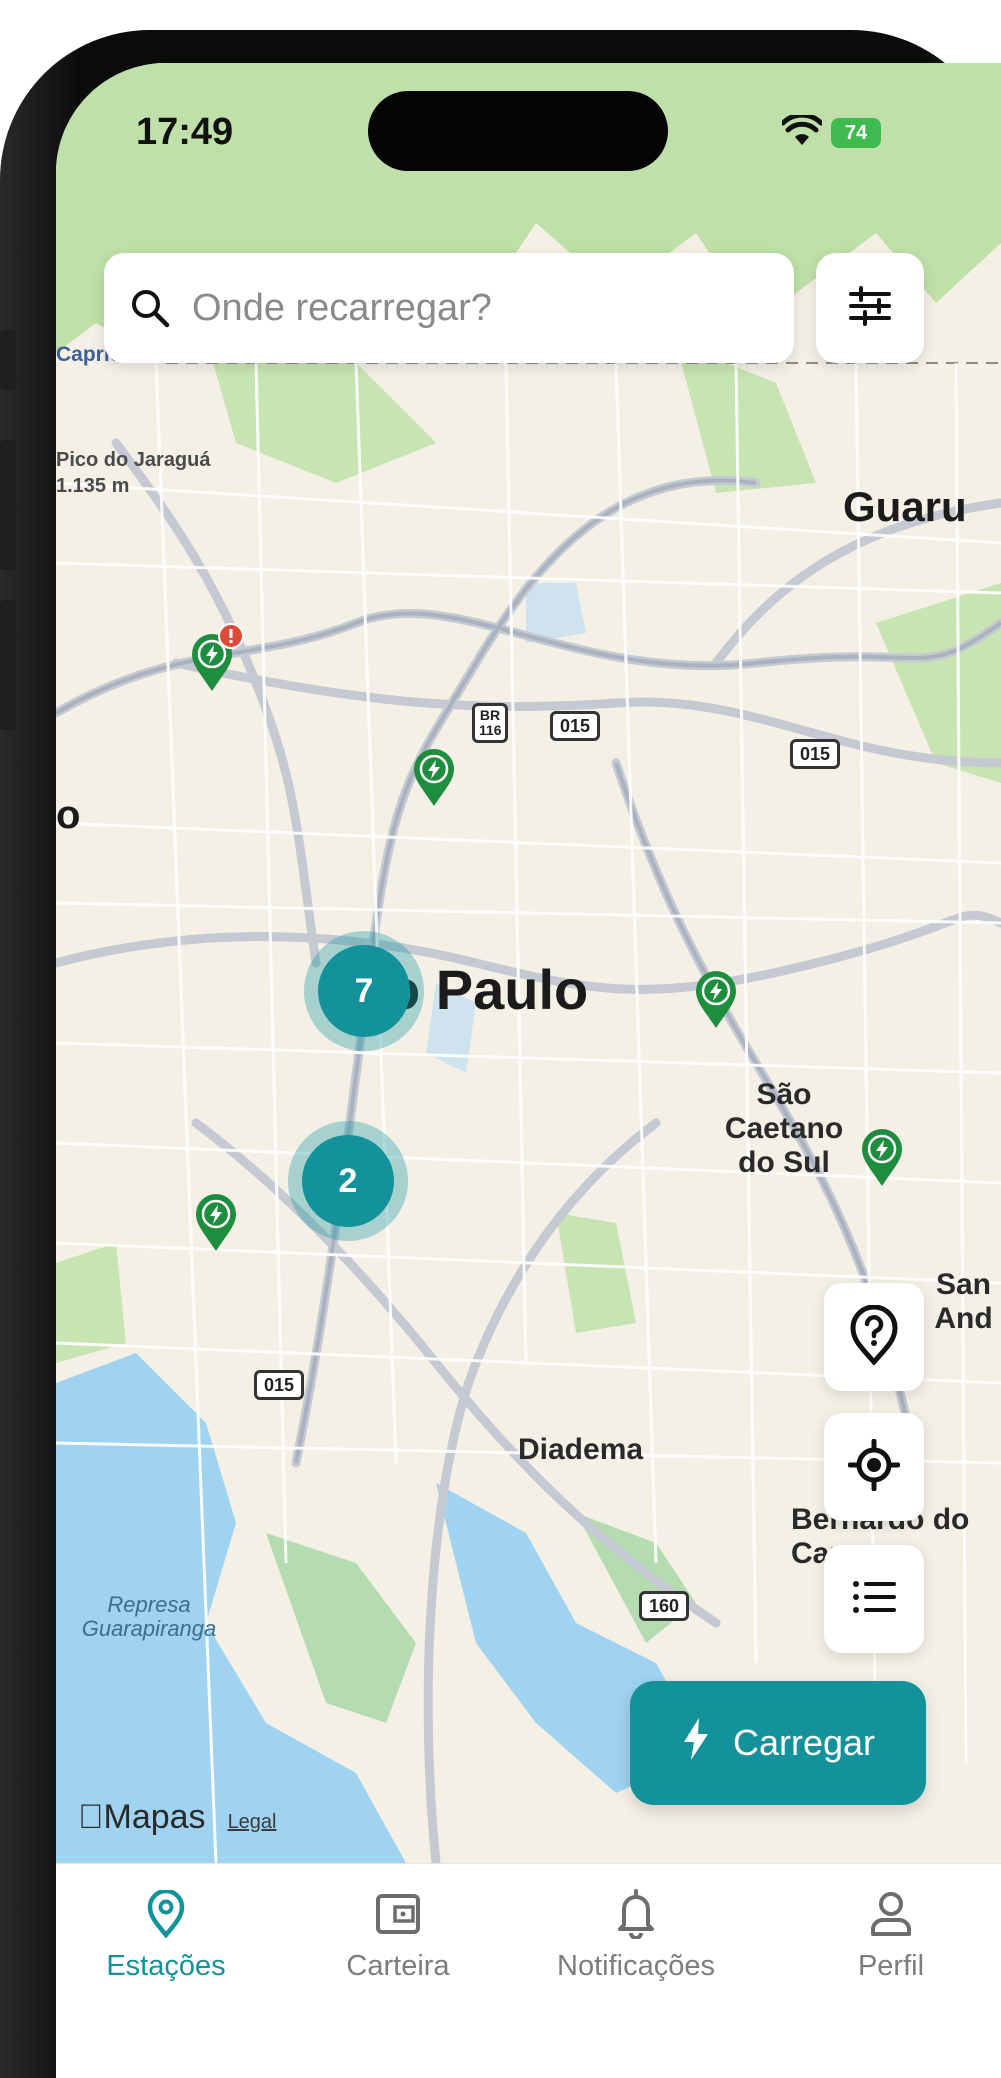 The height and width of the screenshot is (2078, 1001). Describe the element at coordinates (279, 1385) in the screenshot. I see `road-shield-015-c: 015` at that location.